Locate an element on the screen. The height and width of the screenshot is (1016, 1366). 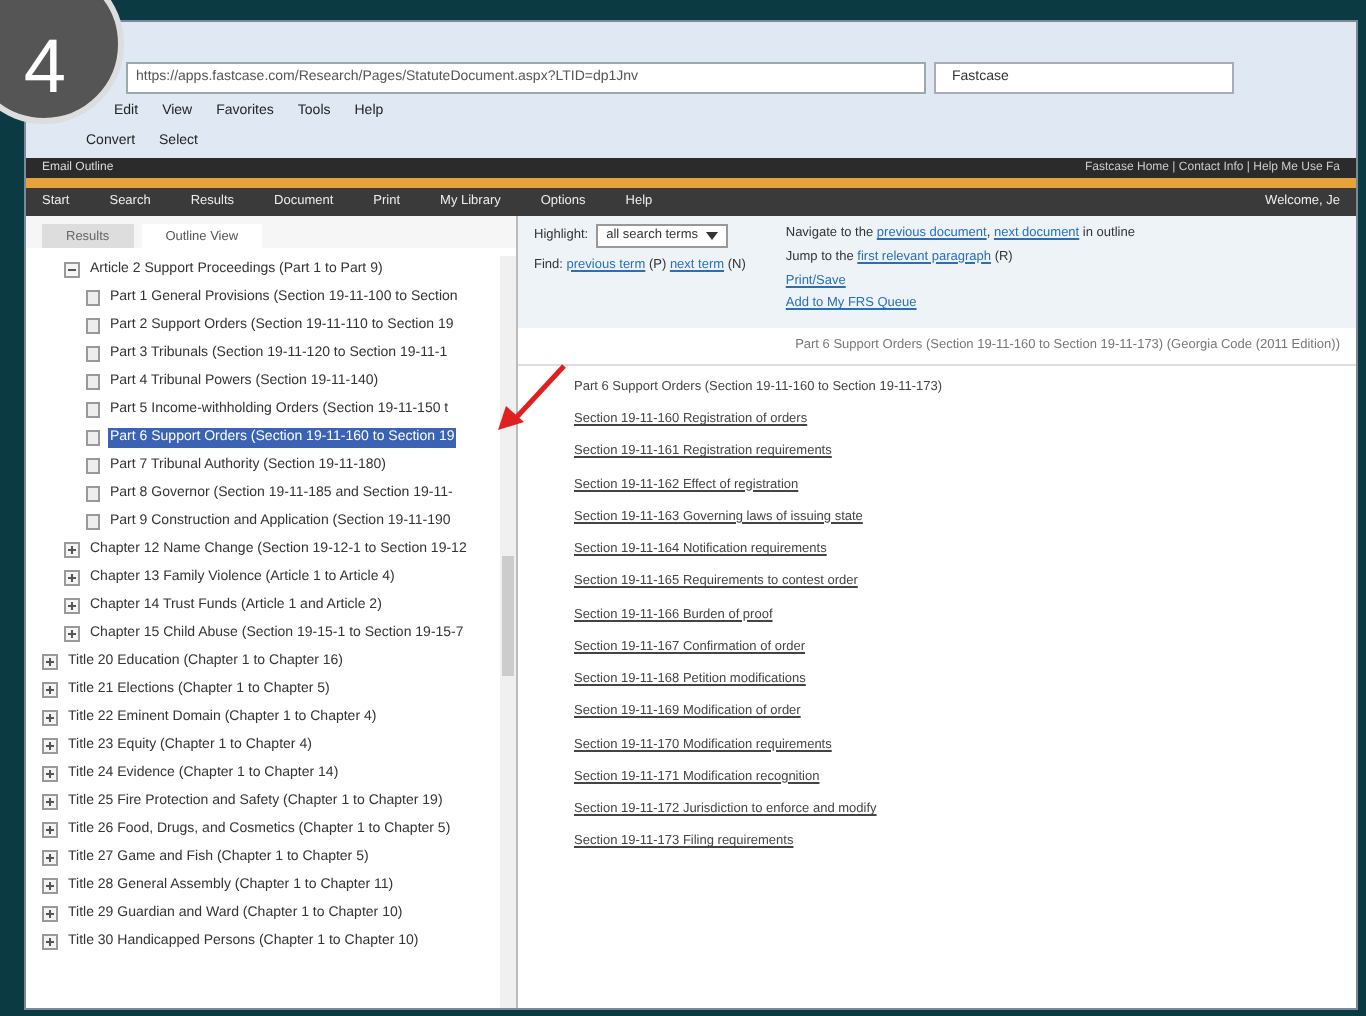
collapse-icon is located at coordinates (72, 270).